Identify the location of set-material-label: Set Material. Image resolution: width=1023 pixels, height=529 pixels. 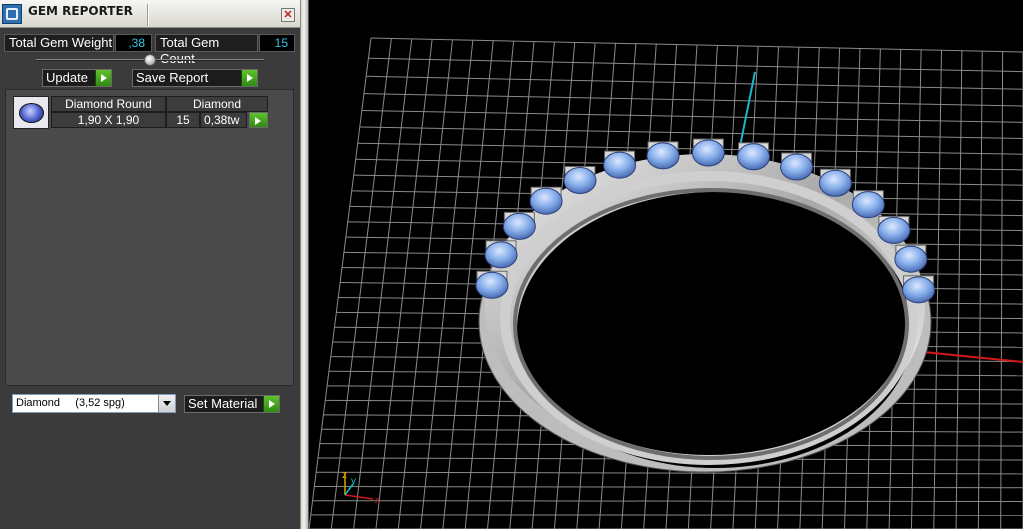
(223, 403).